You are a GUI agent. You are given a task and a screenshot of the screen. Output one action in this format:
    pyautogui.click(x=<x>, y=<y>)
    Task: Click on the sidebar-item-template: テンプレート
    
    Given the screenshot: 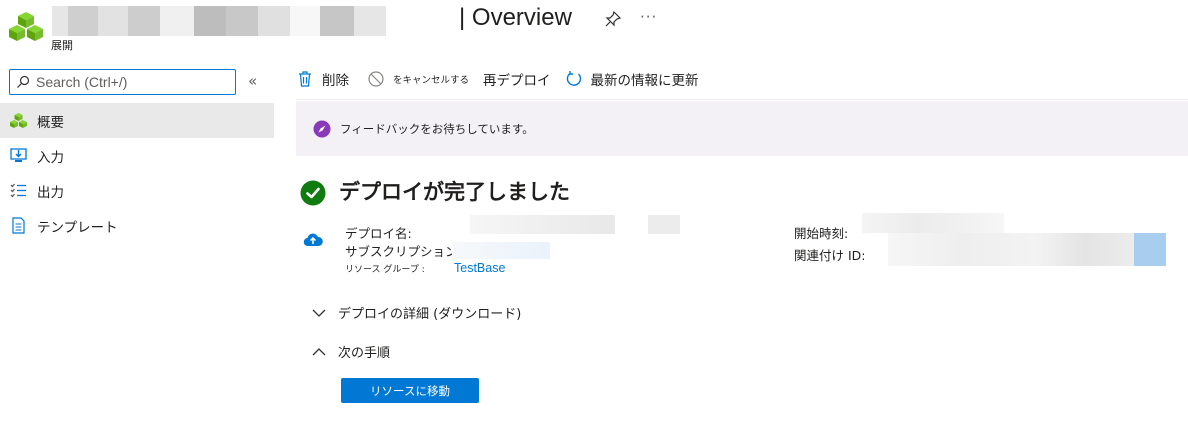 What is the action you would take?
    pyautogui.click(x=137, y=225)
    